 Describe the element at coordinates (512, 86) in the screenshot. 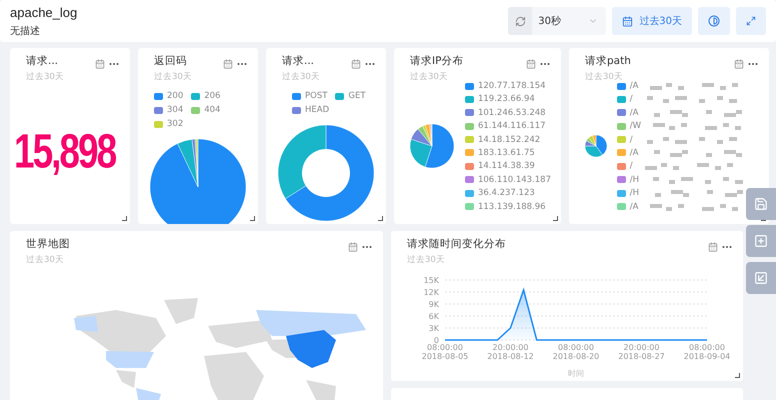

I see `legend-label: 120.77.178.154` at that location.